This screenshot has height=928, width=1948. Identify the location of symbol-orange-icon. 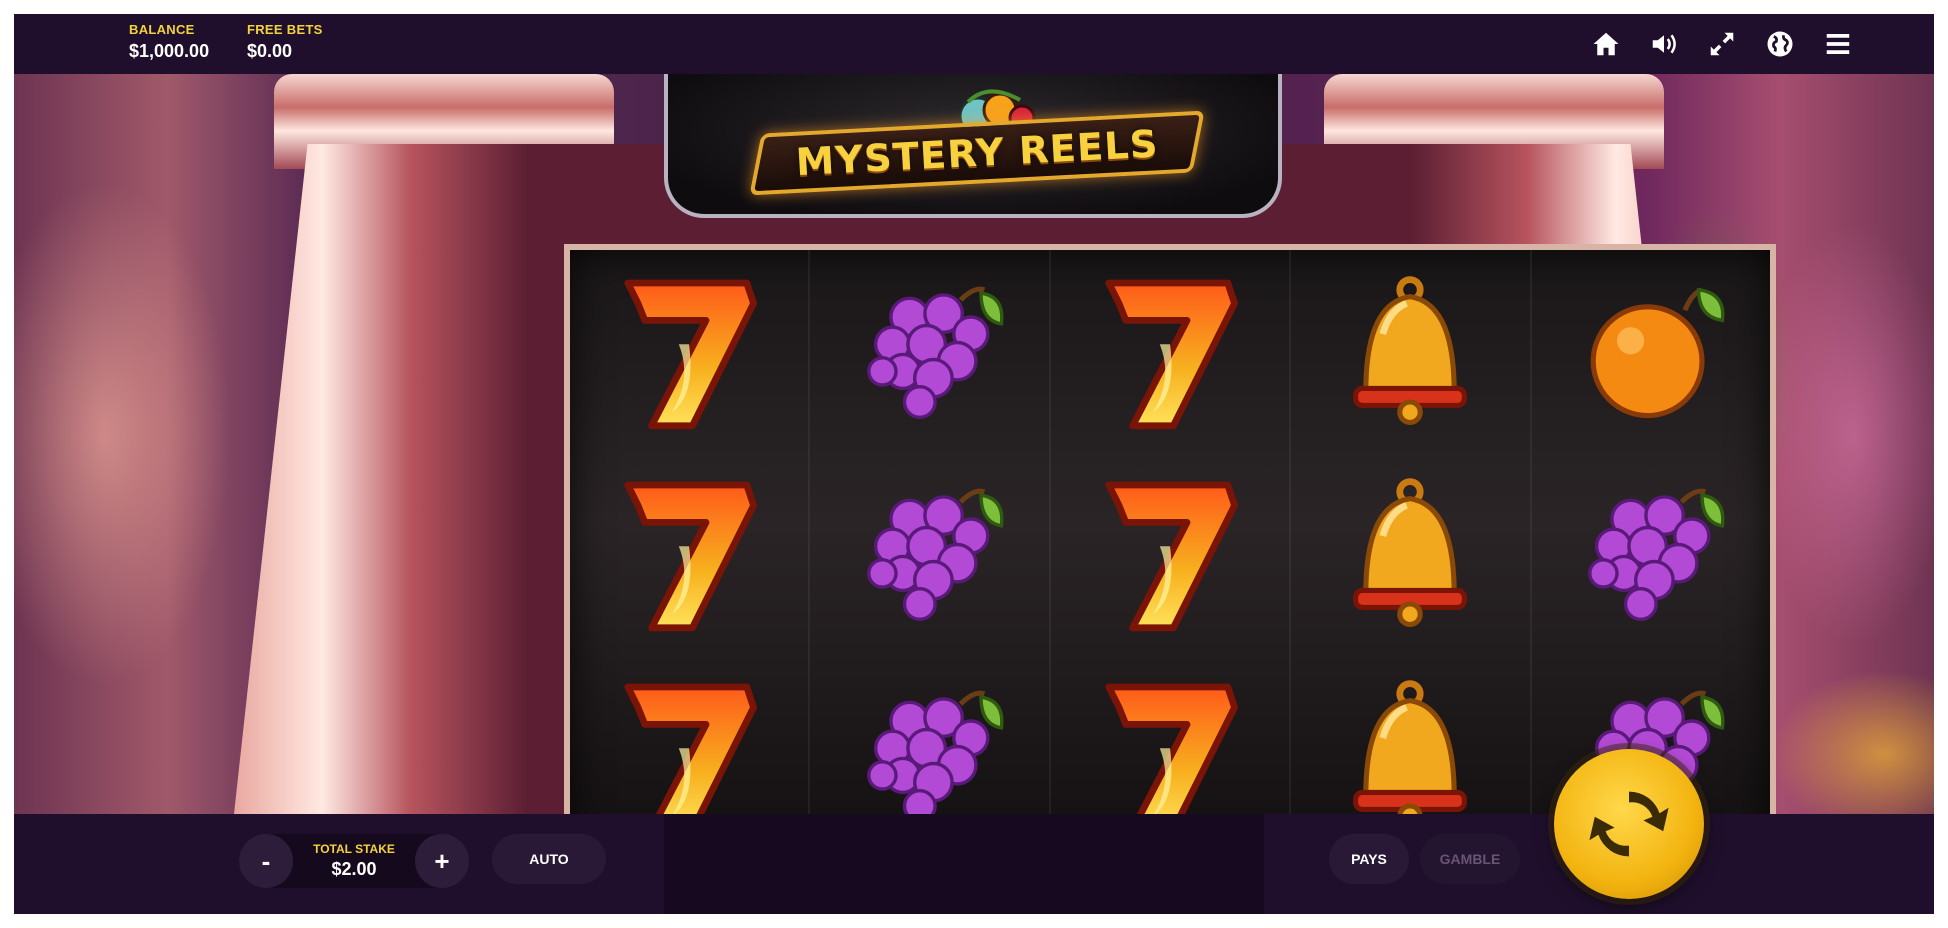
(1651, 351).